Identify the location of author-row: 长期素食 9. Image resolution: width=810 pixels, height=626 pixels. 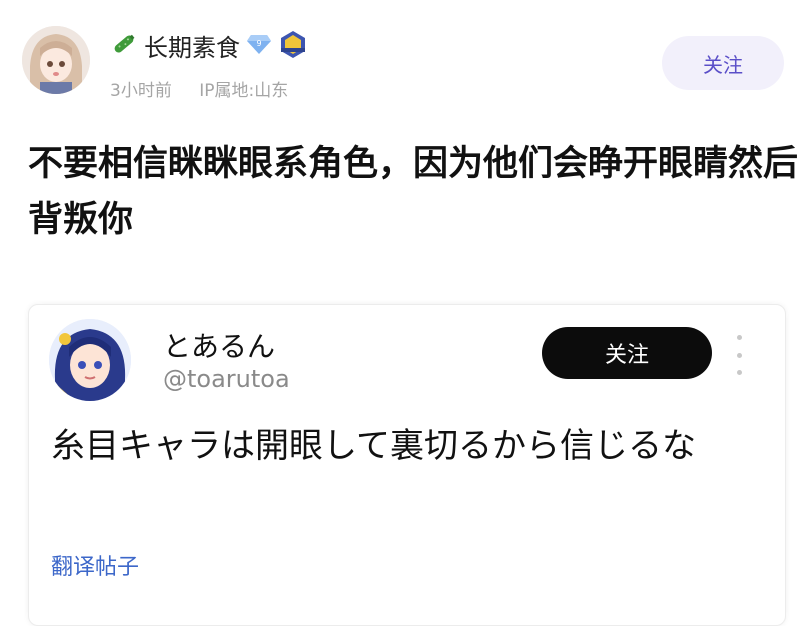
(209, 45).